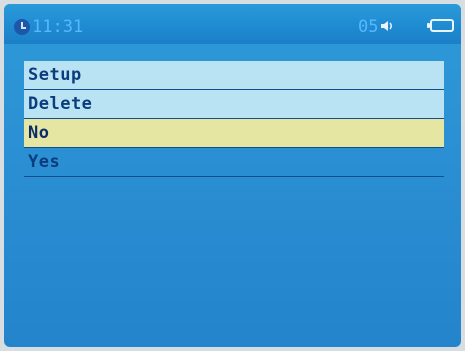 The width and height of the screenshot is (465, 351). Describe the element at coordinates (22, 27) in the screenshot. I see `clock-icon` at that location.